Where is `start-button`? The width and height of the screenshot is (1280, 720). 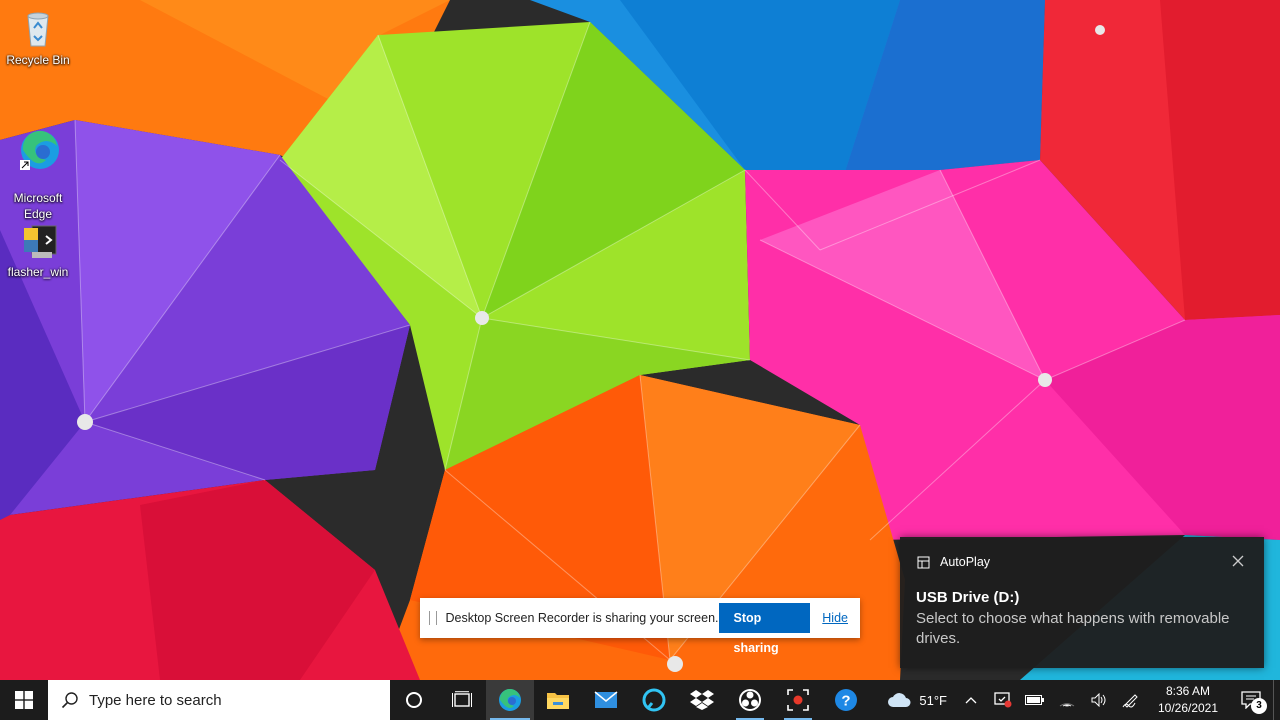 start-button is located at coordinates (24, 700).